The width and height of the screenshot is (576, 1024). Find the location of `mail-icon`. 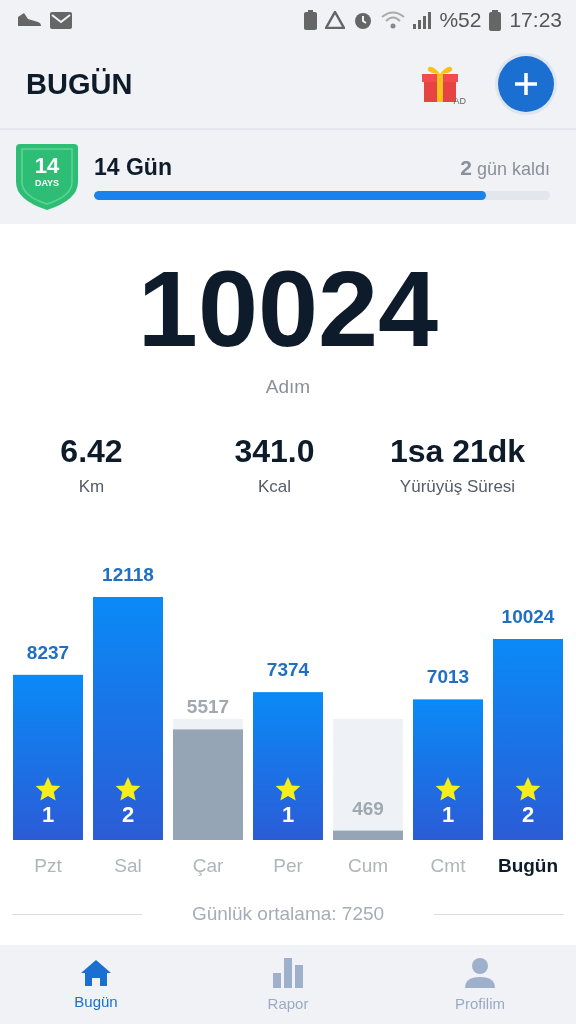

mail-icon is located at coordinates (61, 20).